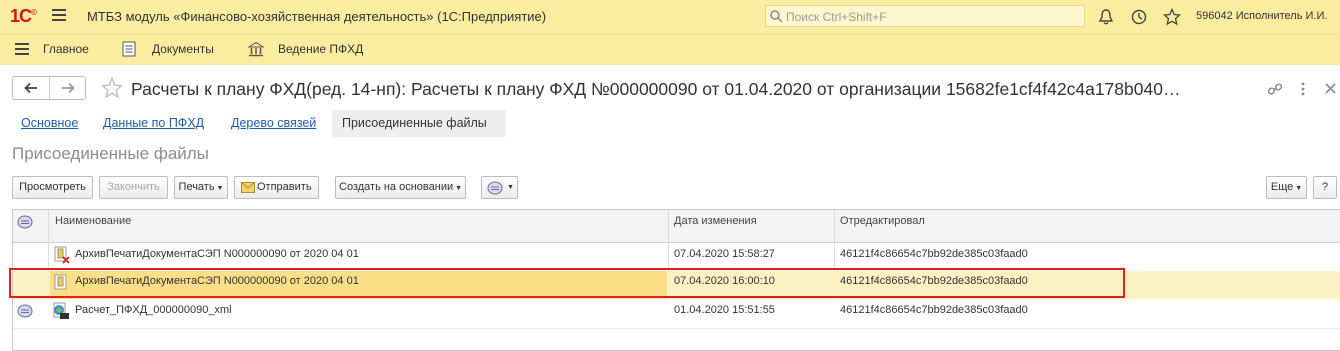  Describe the element at coordinates (93, 221) in the screenshot. I see `column-header-name: Наименование` at that location.